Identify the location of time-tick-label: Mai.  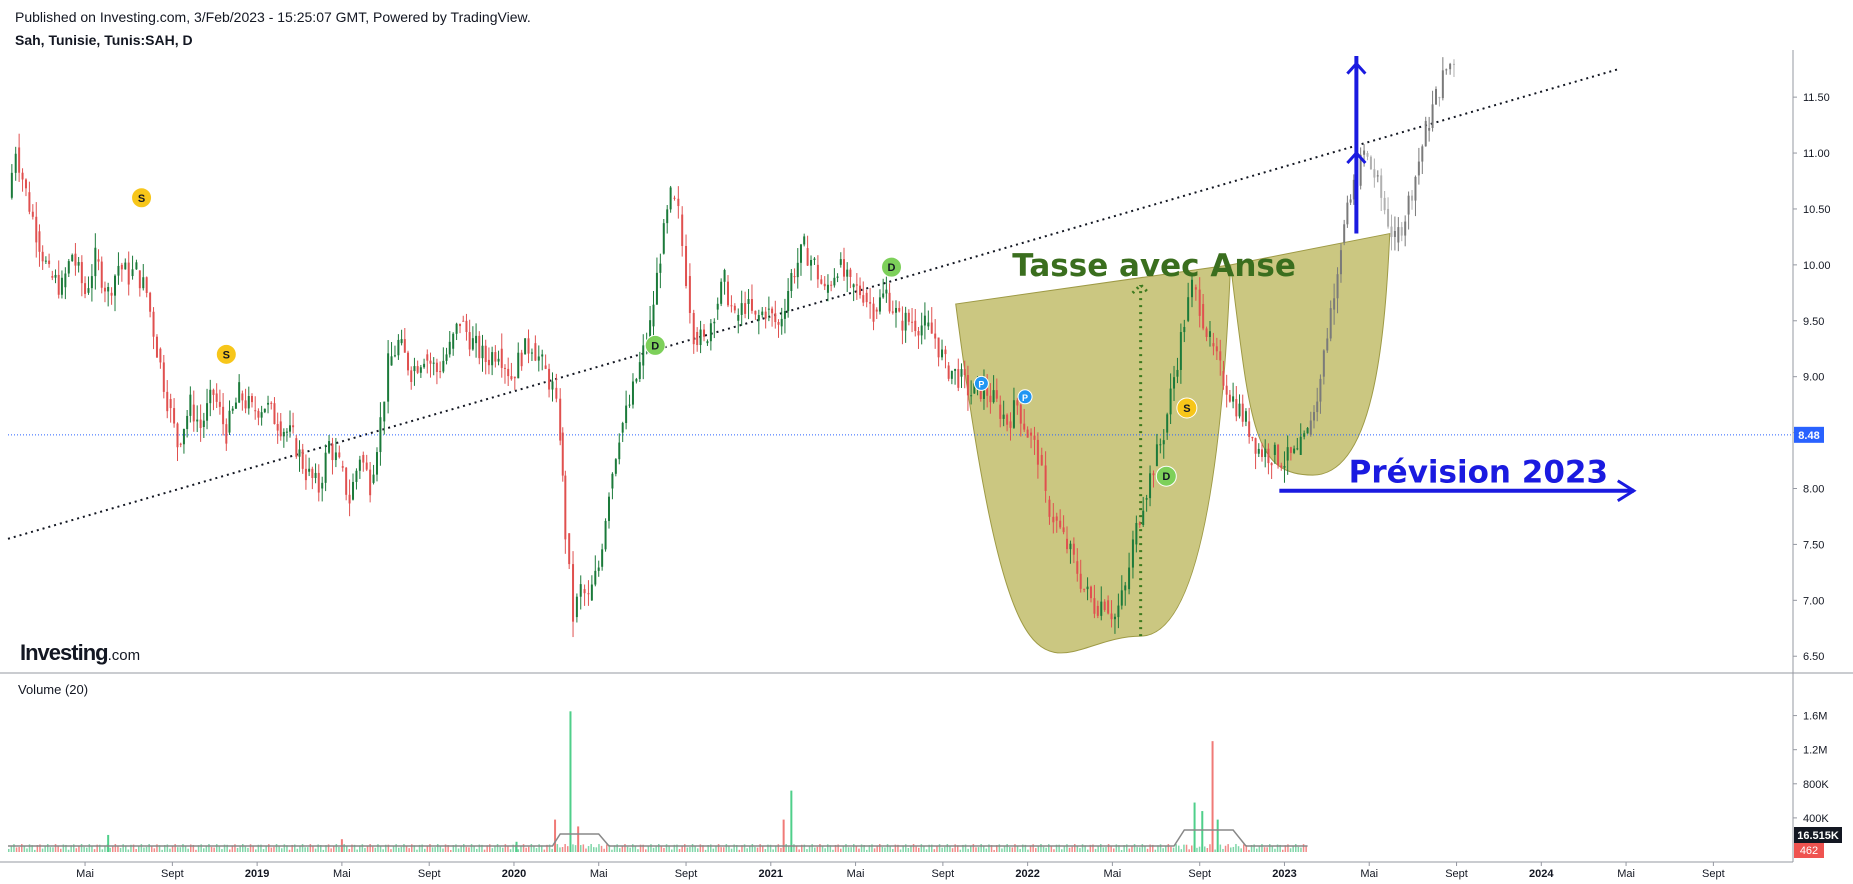
(856, 874).